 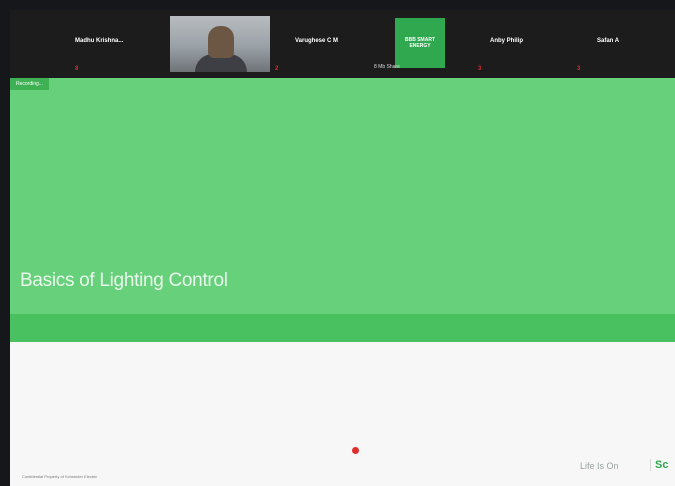 I want to click on slide-tagline: Life Is On, so click(x=599, y=466).